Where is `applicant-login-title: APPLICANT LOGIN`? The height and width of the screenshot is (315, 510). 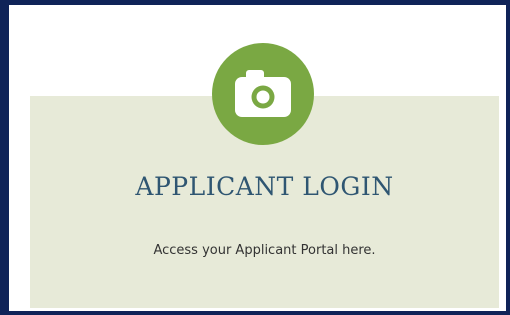 applicant-login-title: APPLICANT LOGIN is located at coordinates (264, 186).